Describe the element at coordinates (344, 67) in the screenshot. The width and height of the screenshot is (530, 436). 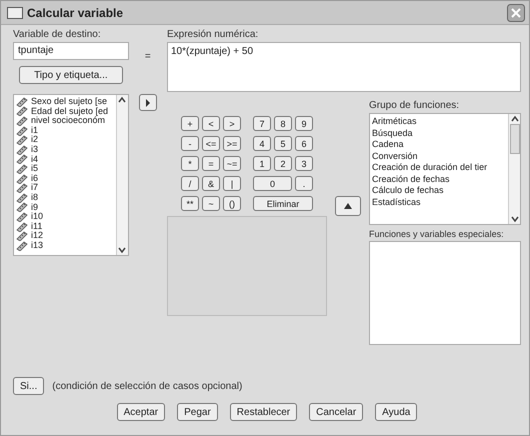
I see `expression-field: 10*(zpuntaje) + 50` at that location.